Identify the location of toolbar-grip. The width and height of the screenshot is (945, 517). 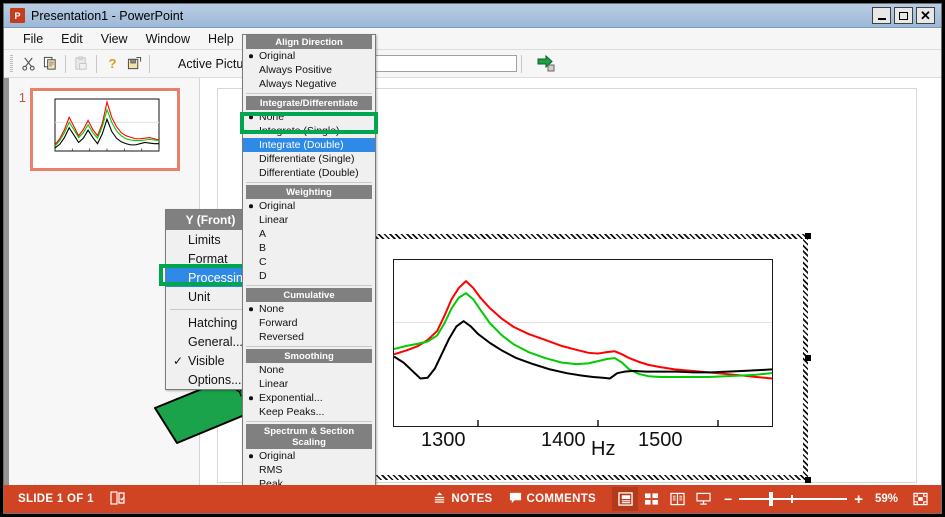
(11, 63).